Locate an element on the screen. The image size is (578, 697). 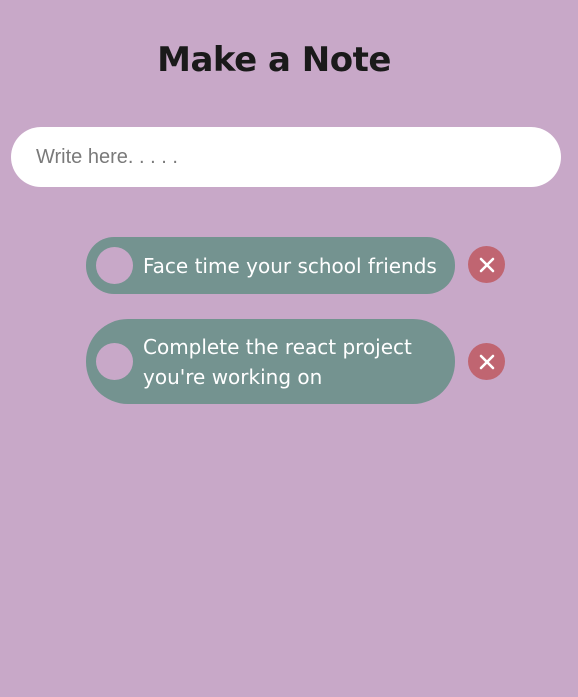
note-text: Face time your school friends is located at coordinates (290, 265).